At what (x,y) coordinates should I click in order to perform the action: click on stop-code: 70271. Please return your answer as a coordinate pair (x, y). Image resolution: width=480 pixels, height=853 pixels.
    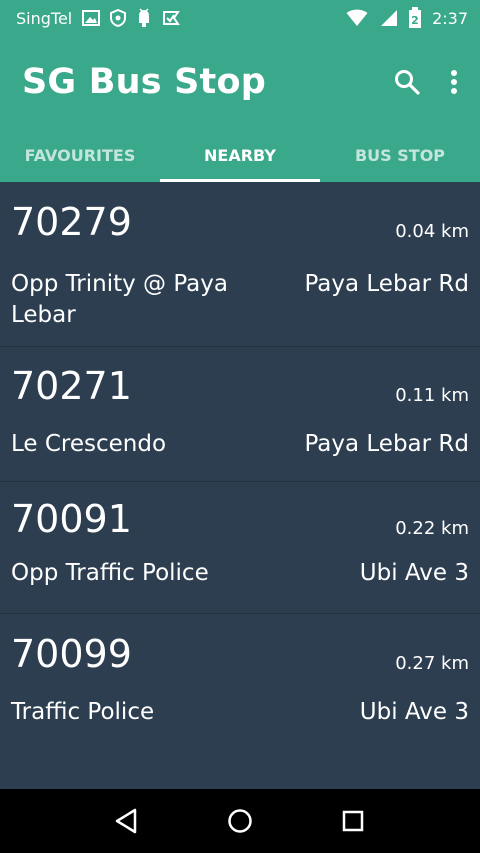
    Looking at the image, I should click on (71, 386).